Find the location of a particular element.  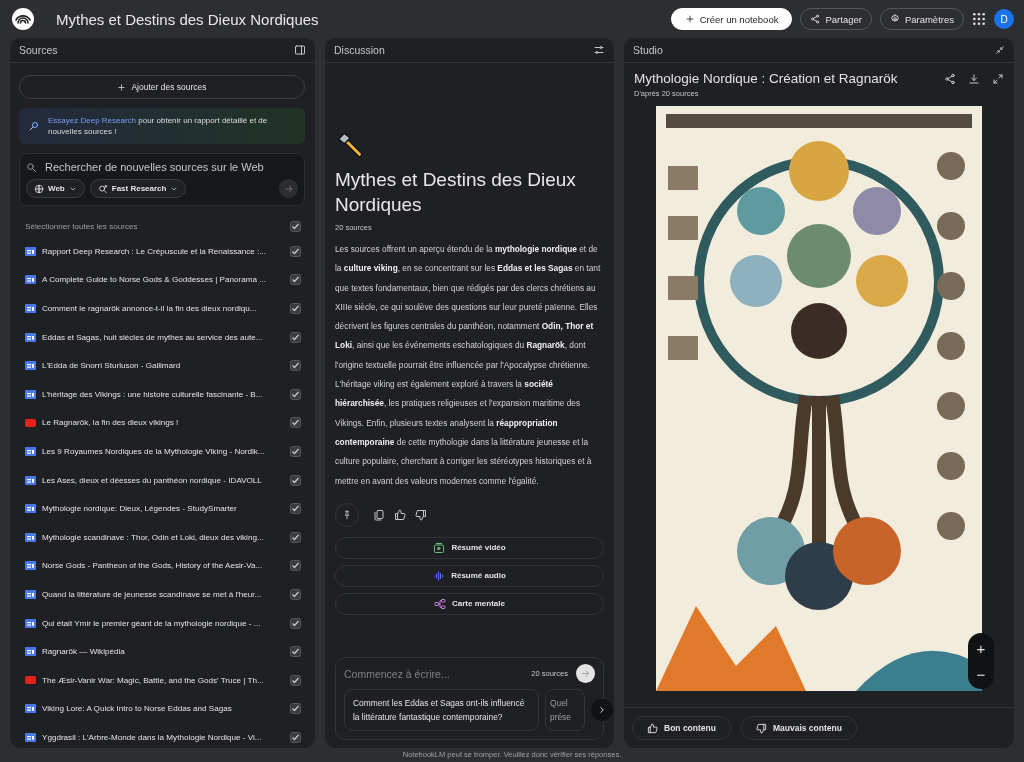

audio-summary-button: Résumé audio is located at coordinates (469, 575).